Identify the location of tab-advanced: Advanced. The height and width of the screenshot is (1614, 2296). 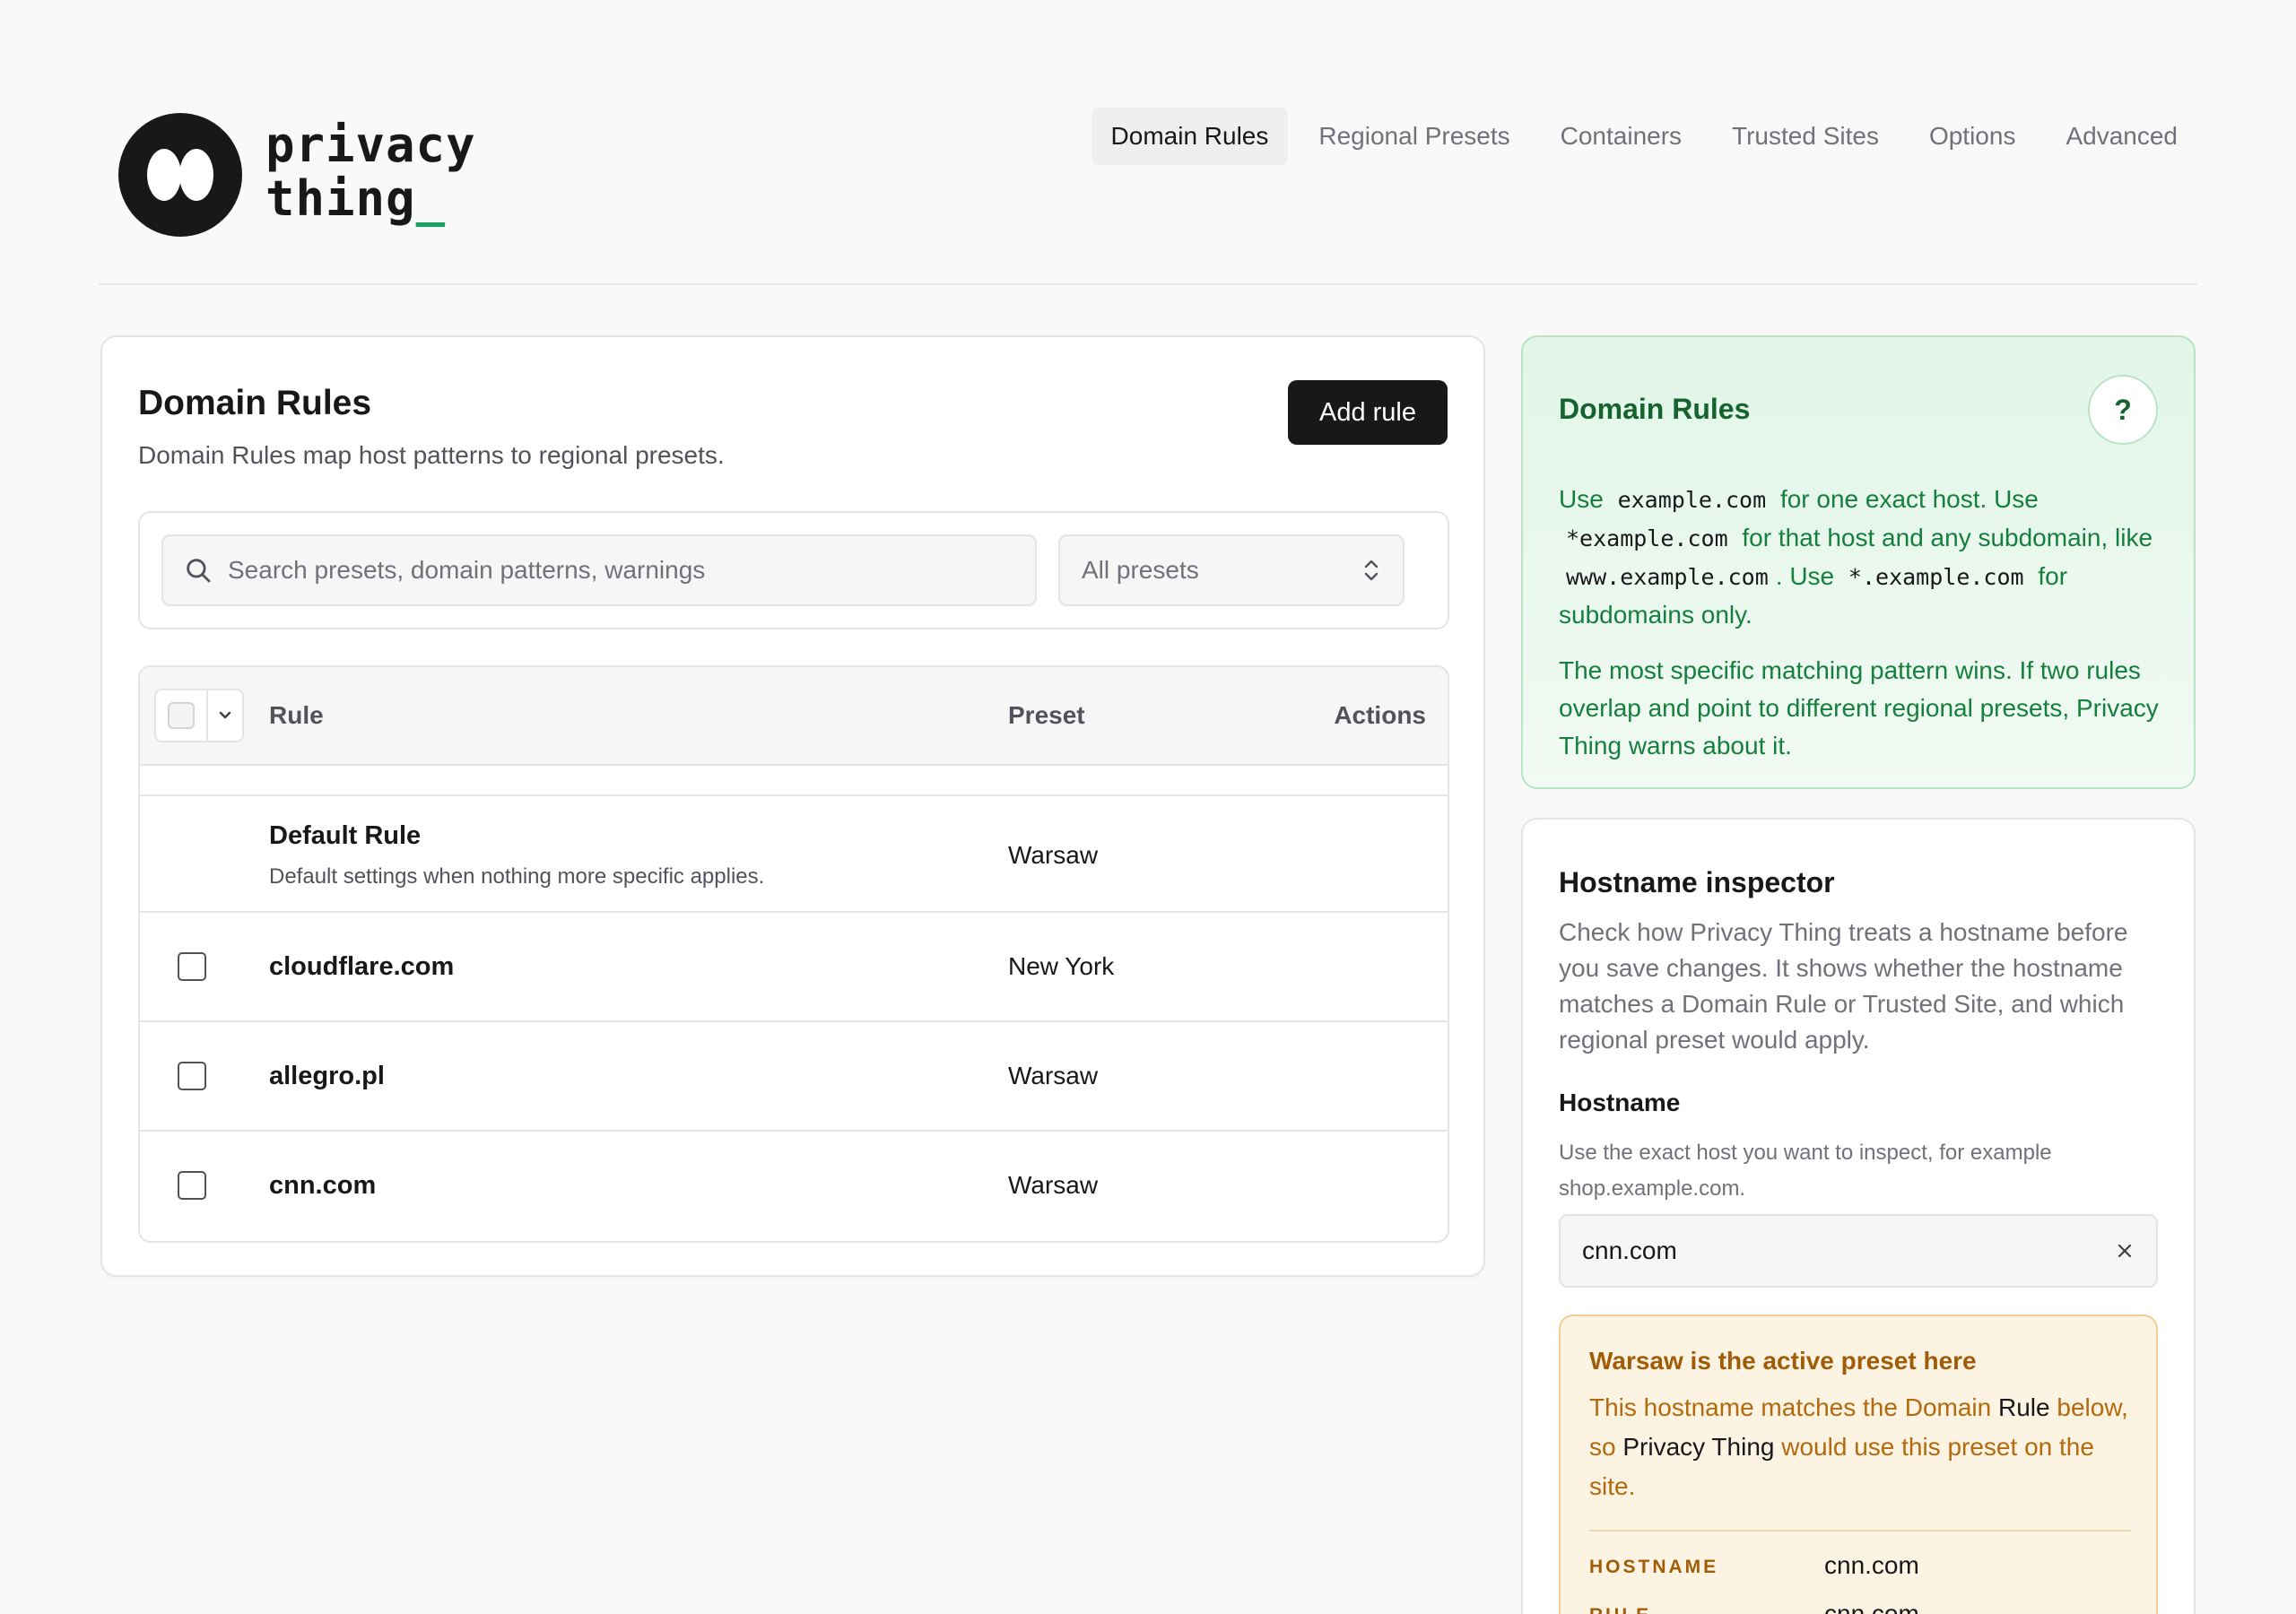
(2121, 136).